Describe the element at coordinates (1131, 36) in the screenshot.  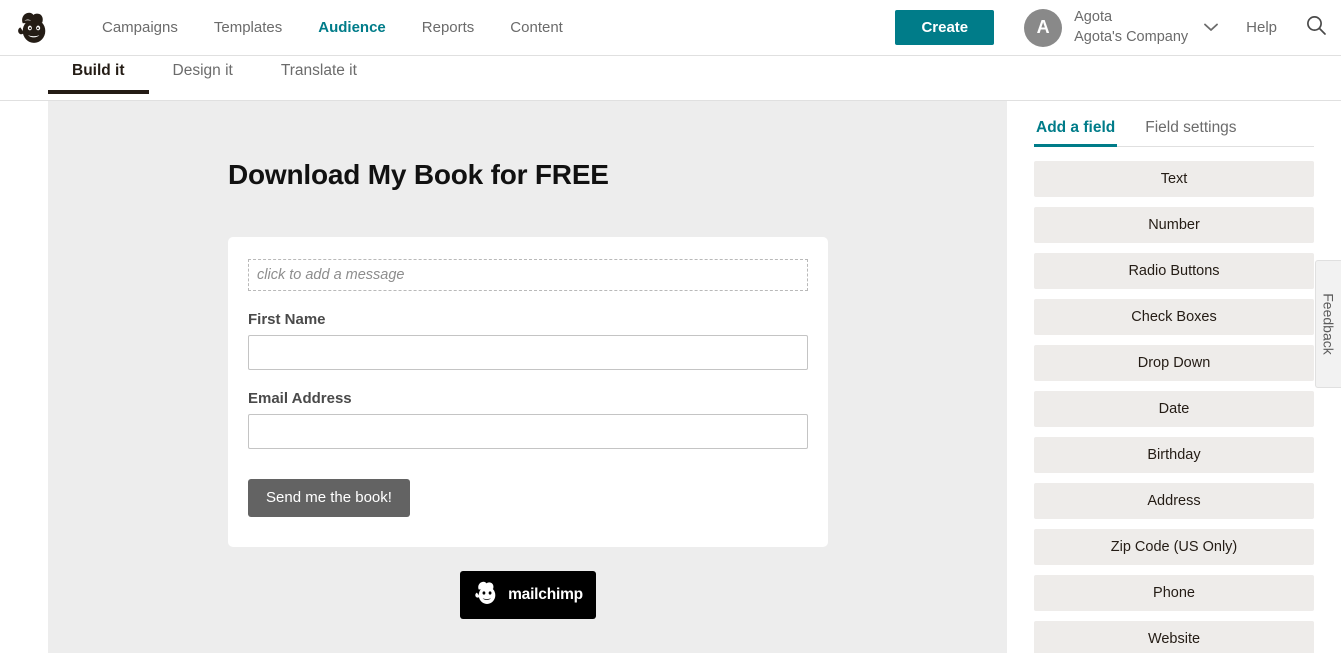
I see `account-company-name: Agota's Company` at that location.